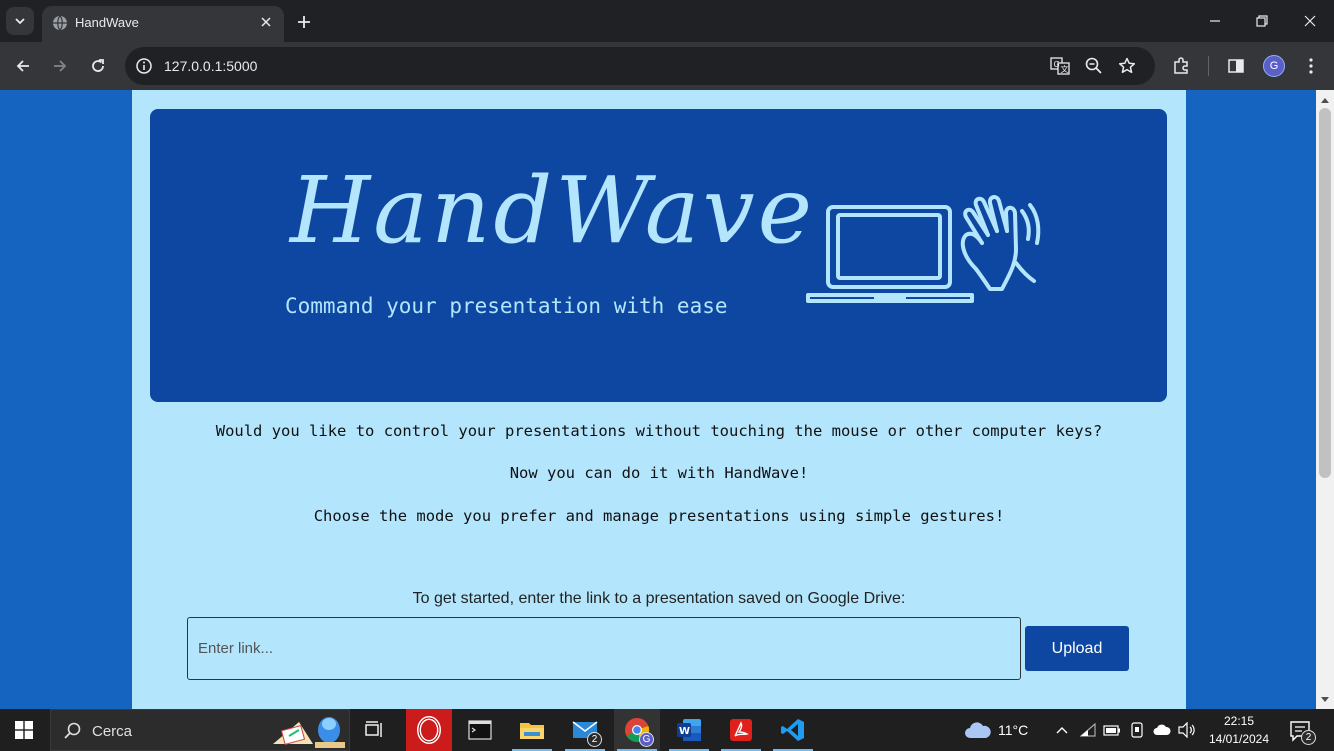  I want to click on show-hidden-icons-button, so click(1062, 730).